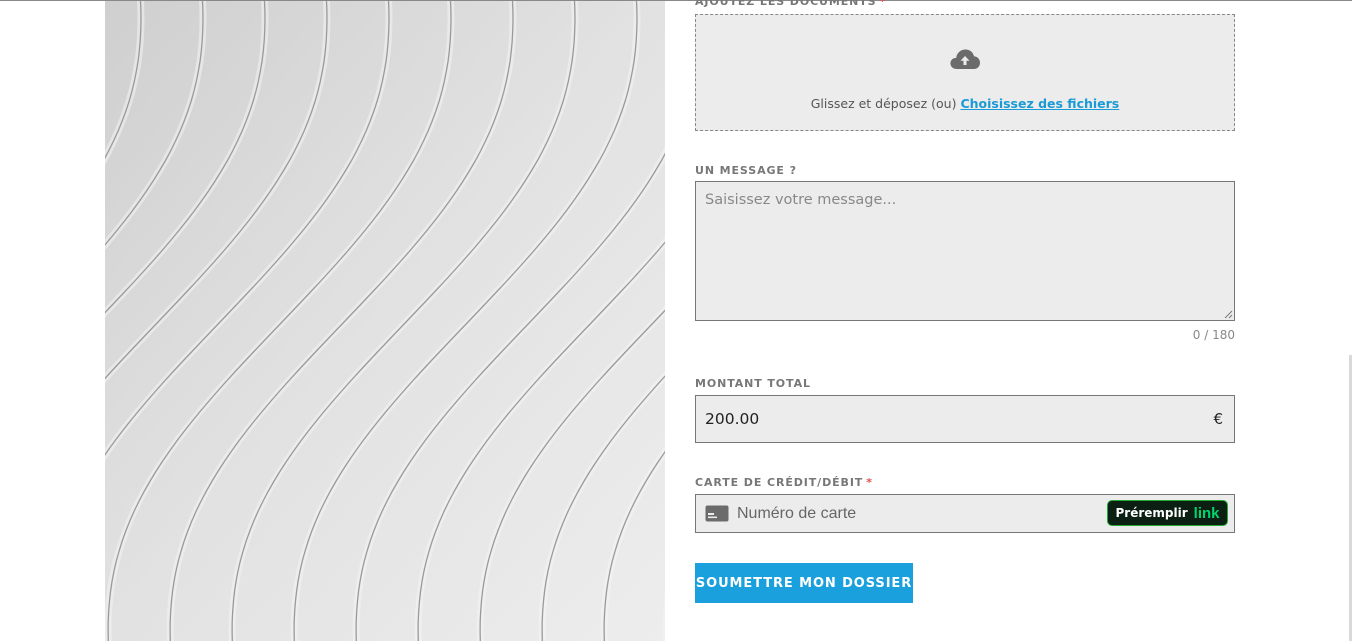 This screenshot has height=641, width=1352. I want to click on message-textarea, so click(965, 251).